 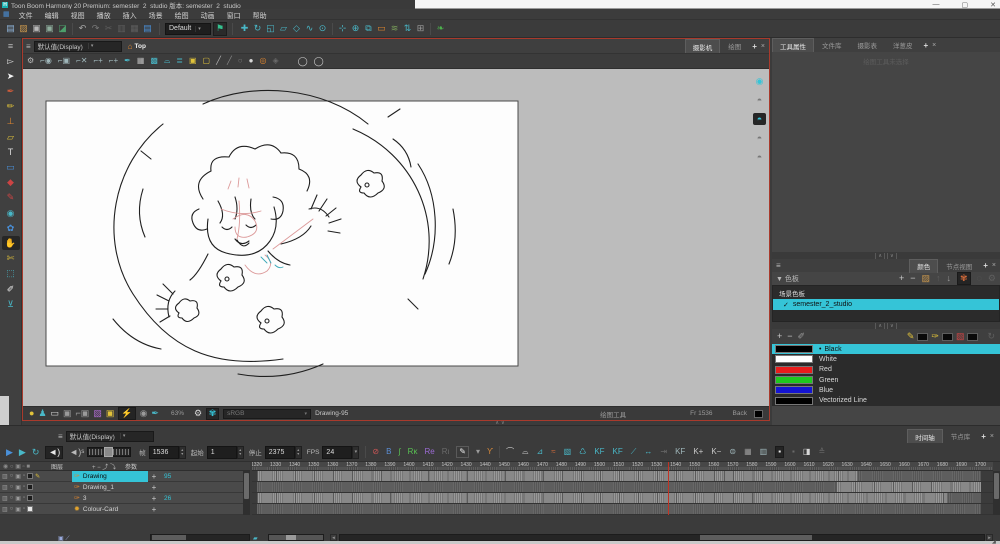 I want to click on menu-item-5: 场景, so click(x=156, y=16).